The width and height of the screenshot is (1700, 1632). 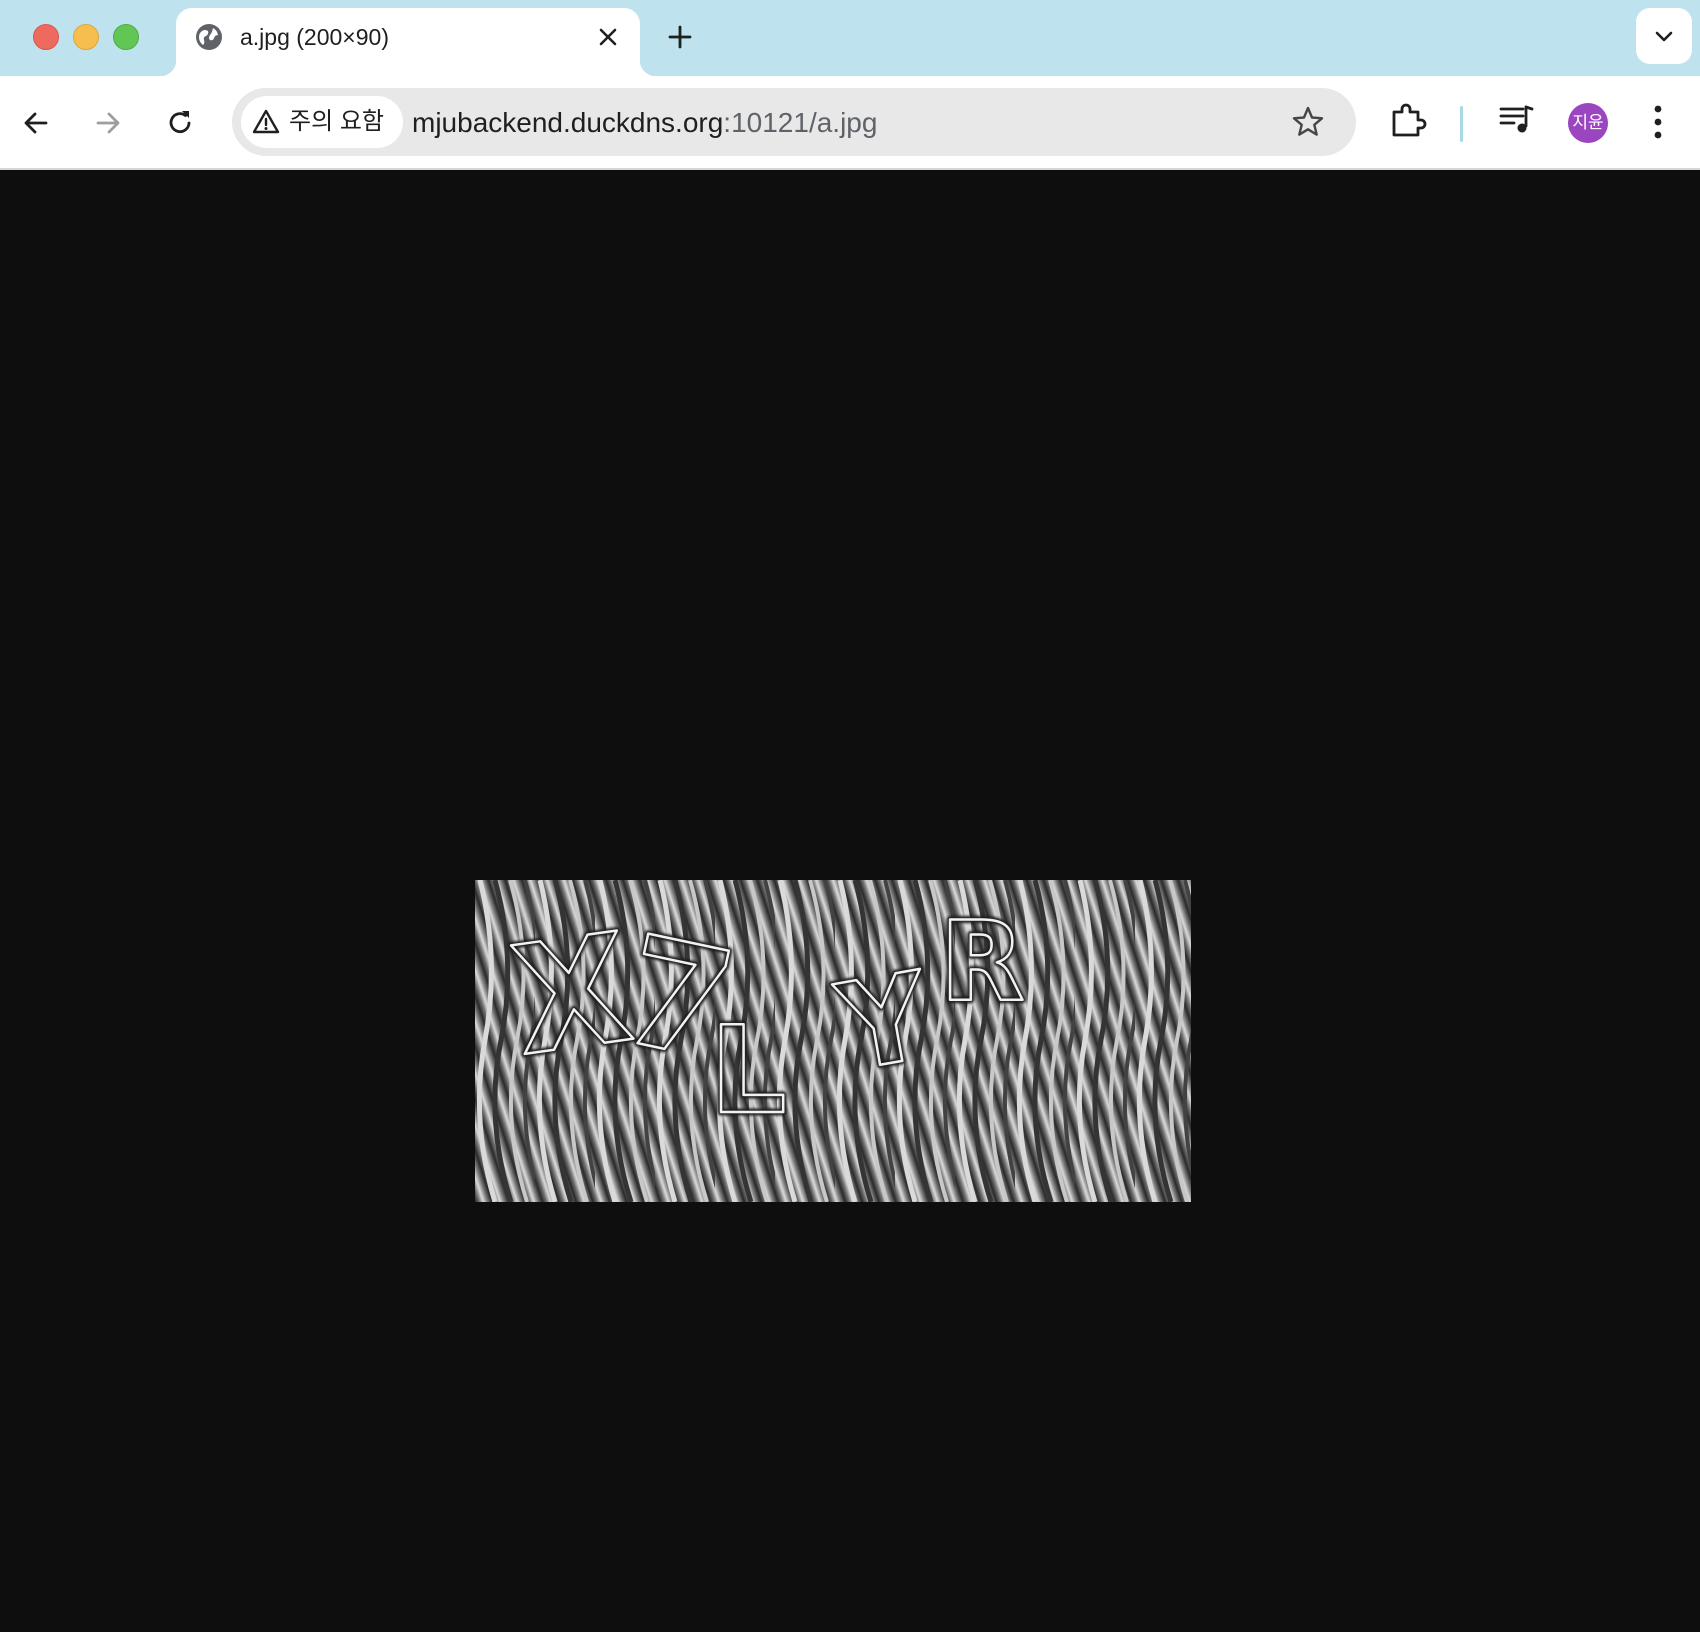 I want to click on warning-triangle-icon, so click(x=266, y=124).